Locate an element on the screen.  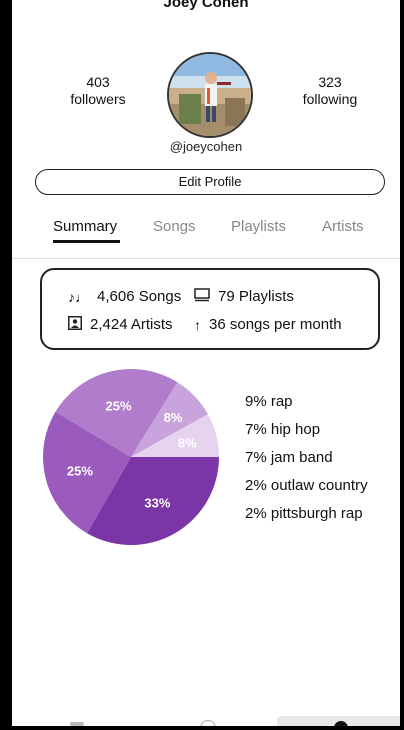
songs-count: 4,606 Songs is located at coordinates (139, 296).